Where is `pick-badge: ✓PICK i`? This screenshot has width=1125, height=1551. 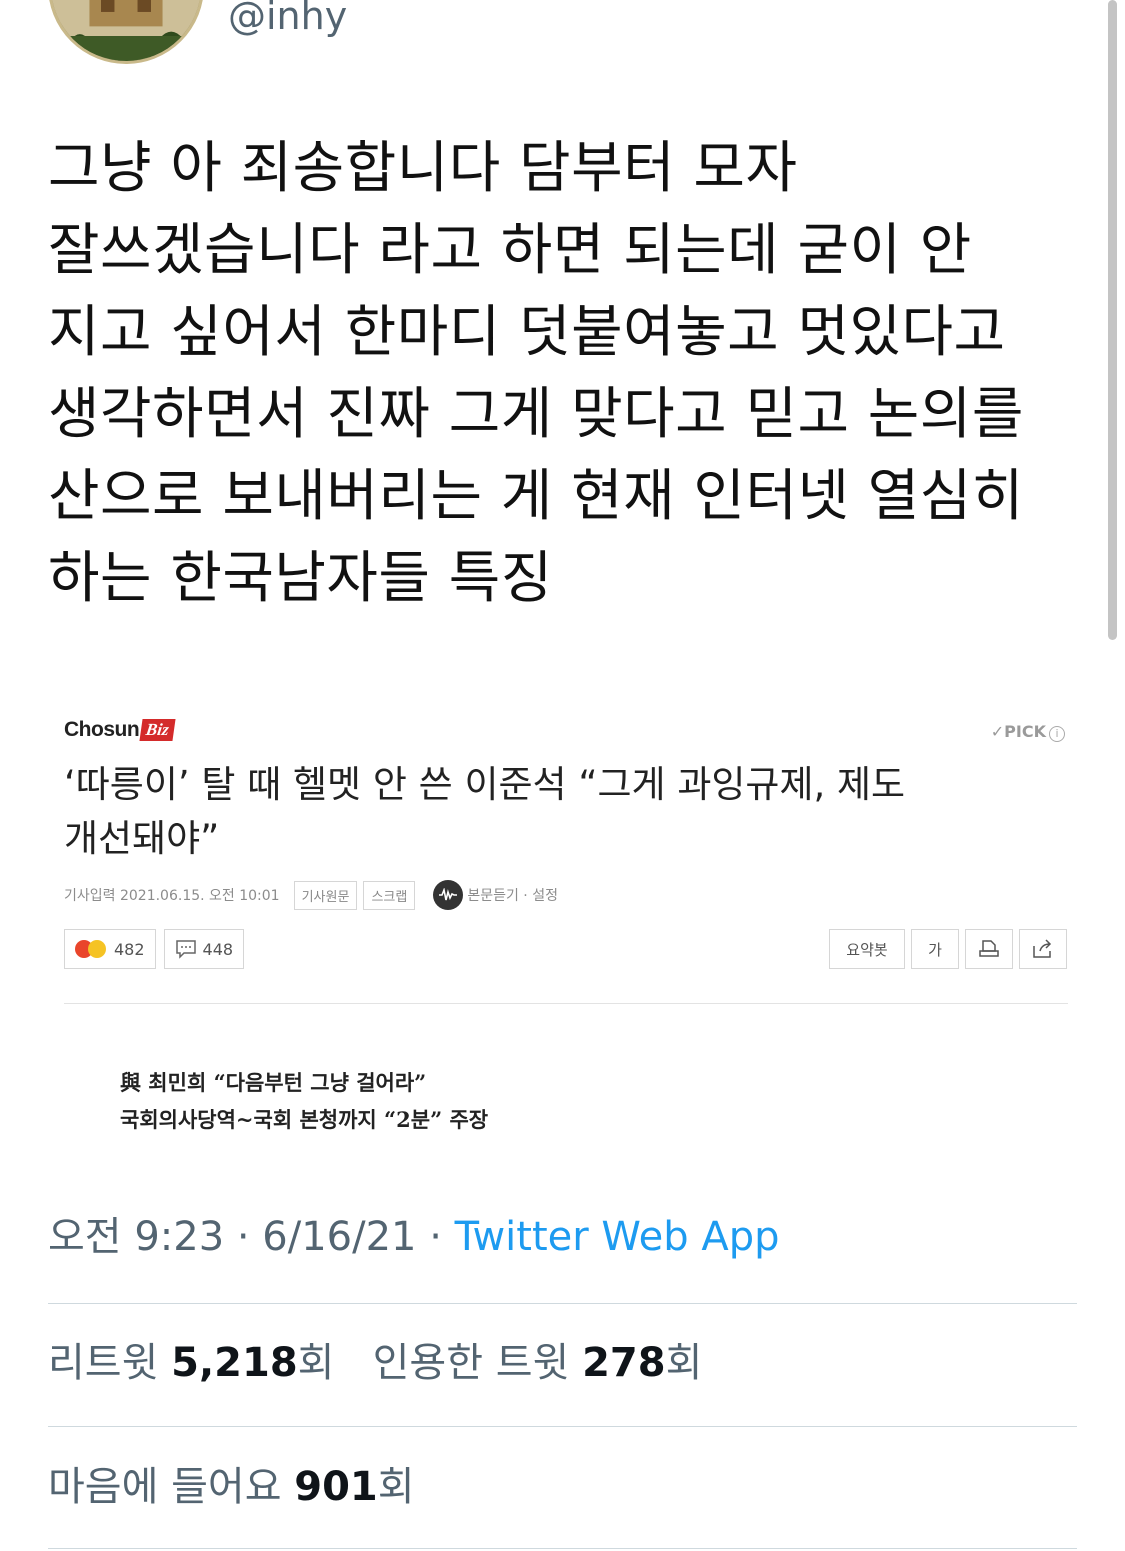 pick-badge: ✓PICK i is located at coordinates (1028, 732).